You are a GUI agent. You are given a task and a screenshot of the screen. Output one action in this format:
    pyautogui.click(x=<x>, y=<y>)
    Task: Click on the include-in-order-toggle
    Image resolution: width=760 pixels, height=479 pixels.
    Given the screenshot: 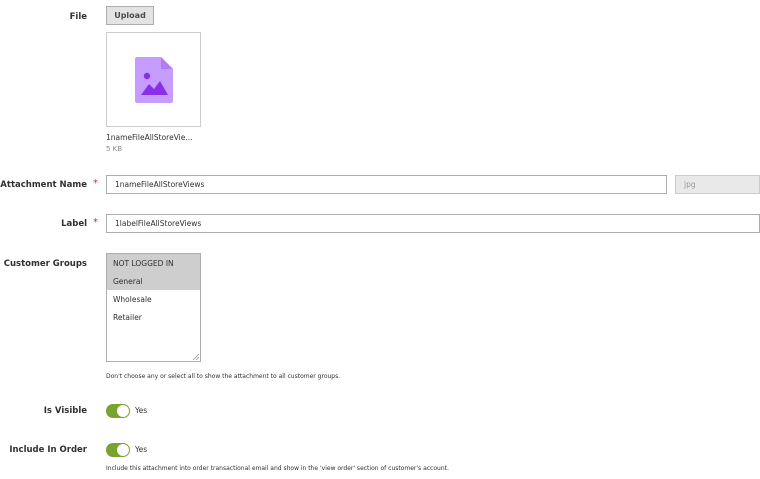 What is the action you would take?
    pyautogui.click(x=118, y=450)
    